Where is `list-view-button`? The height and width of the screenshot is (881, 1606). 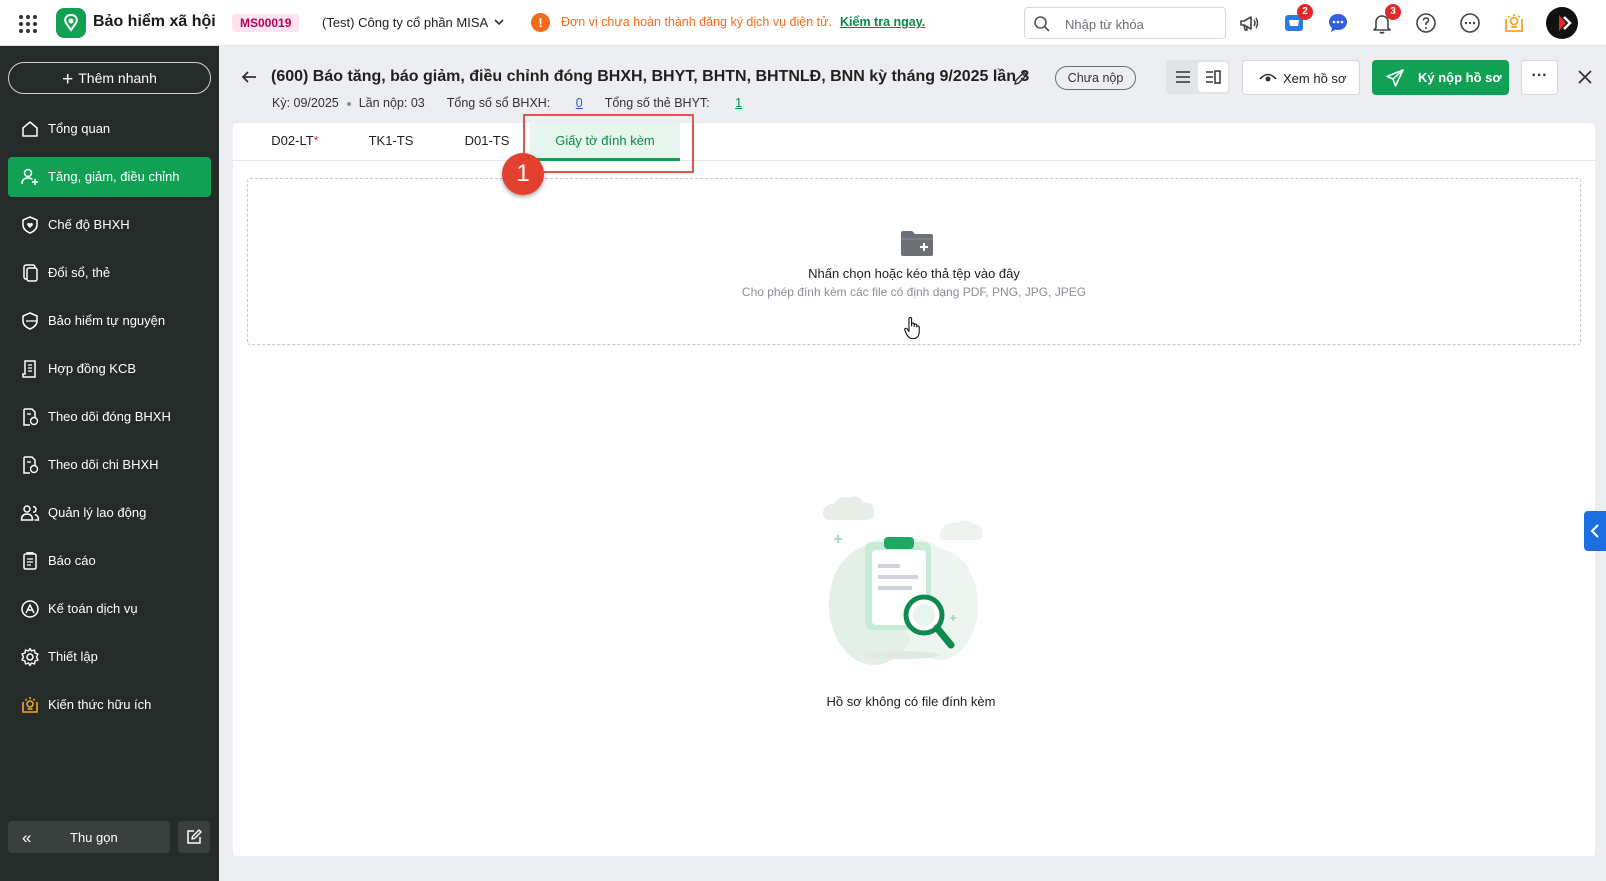 list-view-button is located at coordinates (1183, 77).